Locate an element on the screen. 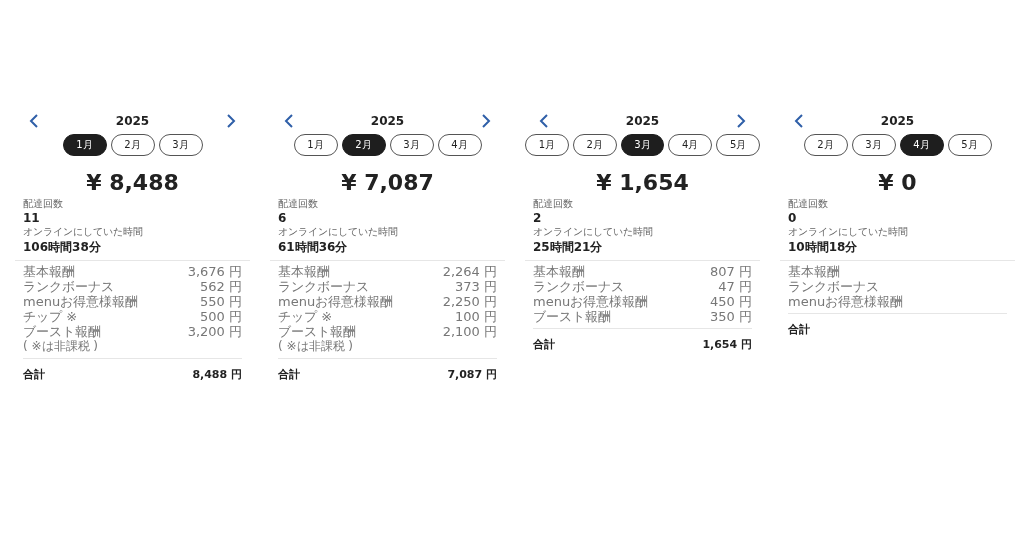 Image resolution: width=1024 pixels, height=538 pixels. online-time: 10時間18分 is located at coordinates (823, 247).